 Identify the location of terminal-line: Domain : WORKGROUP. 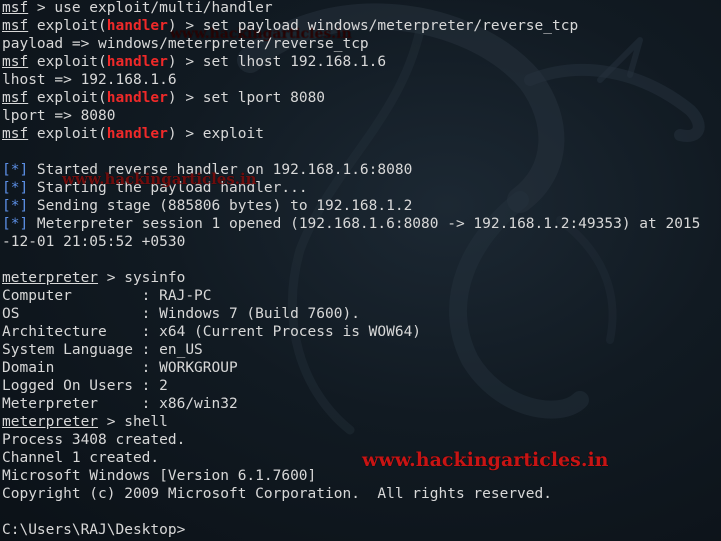
(361, 368).